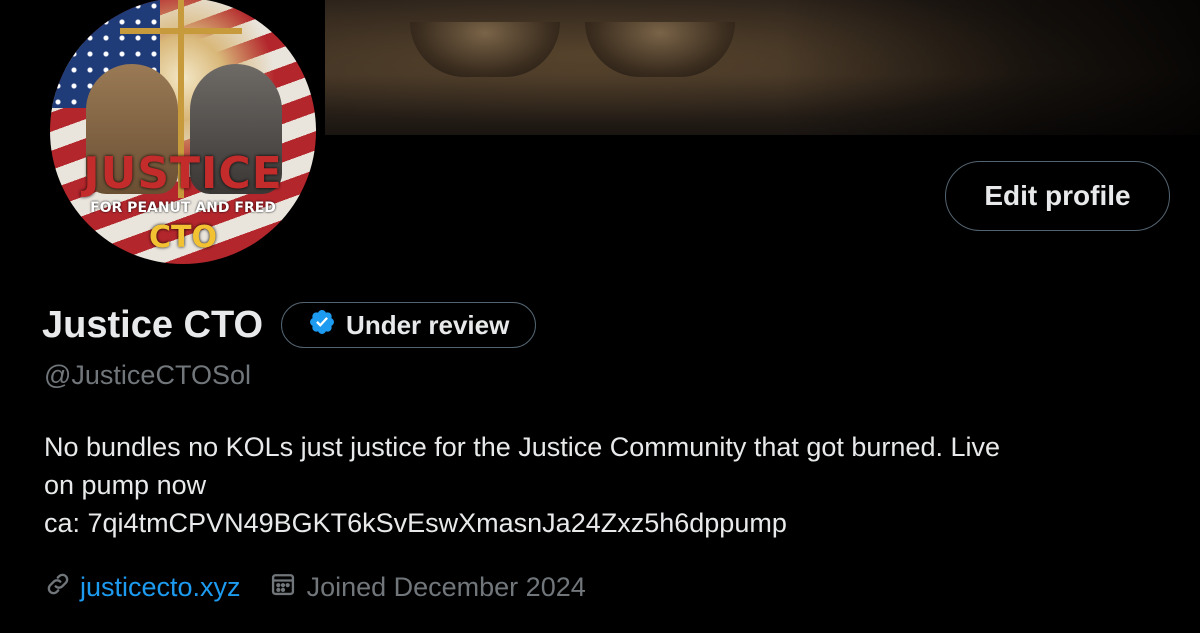 Image resolution: width=1200 pixels, height=633 pixels. I want to click on avatar-image: JUSTICE FOR PEANUT AND FRED CTO, so click(183, 132).